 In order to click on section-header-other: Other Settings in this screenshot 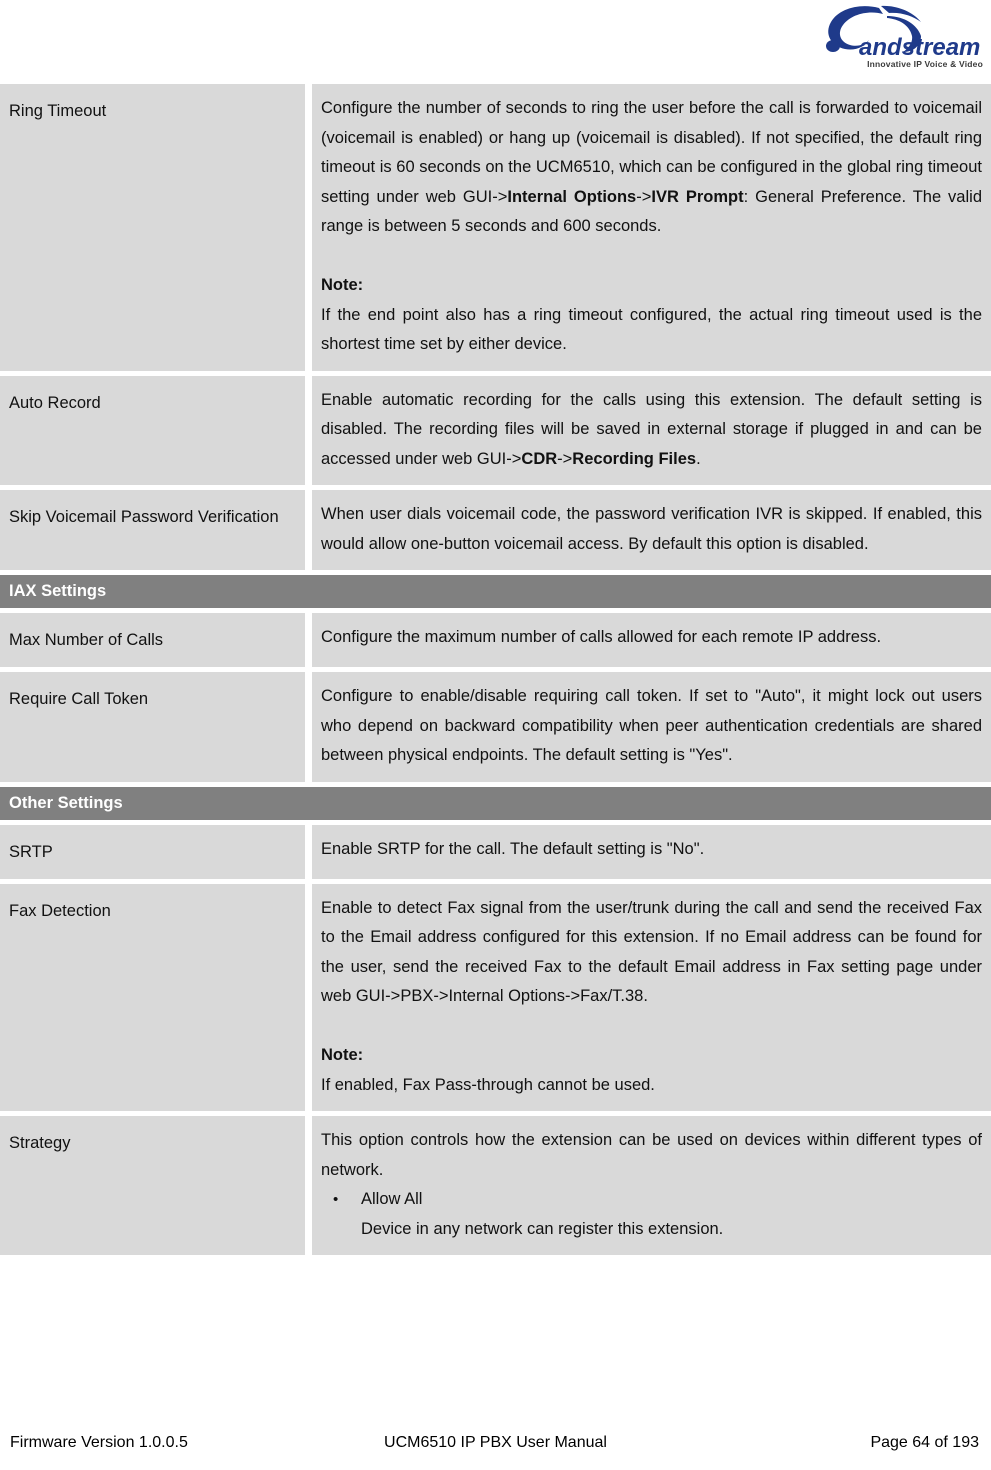, I will do `click(495, 803)`.